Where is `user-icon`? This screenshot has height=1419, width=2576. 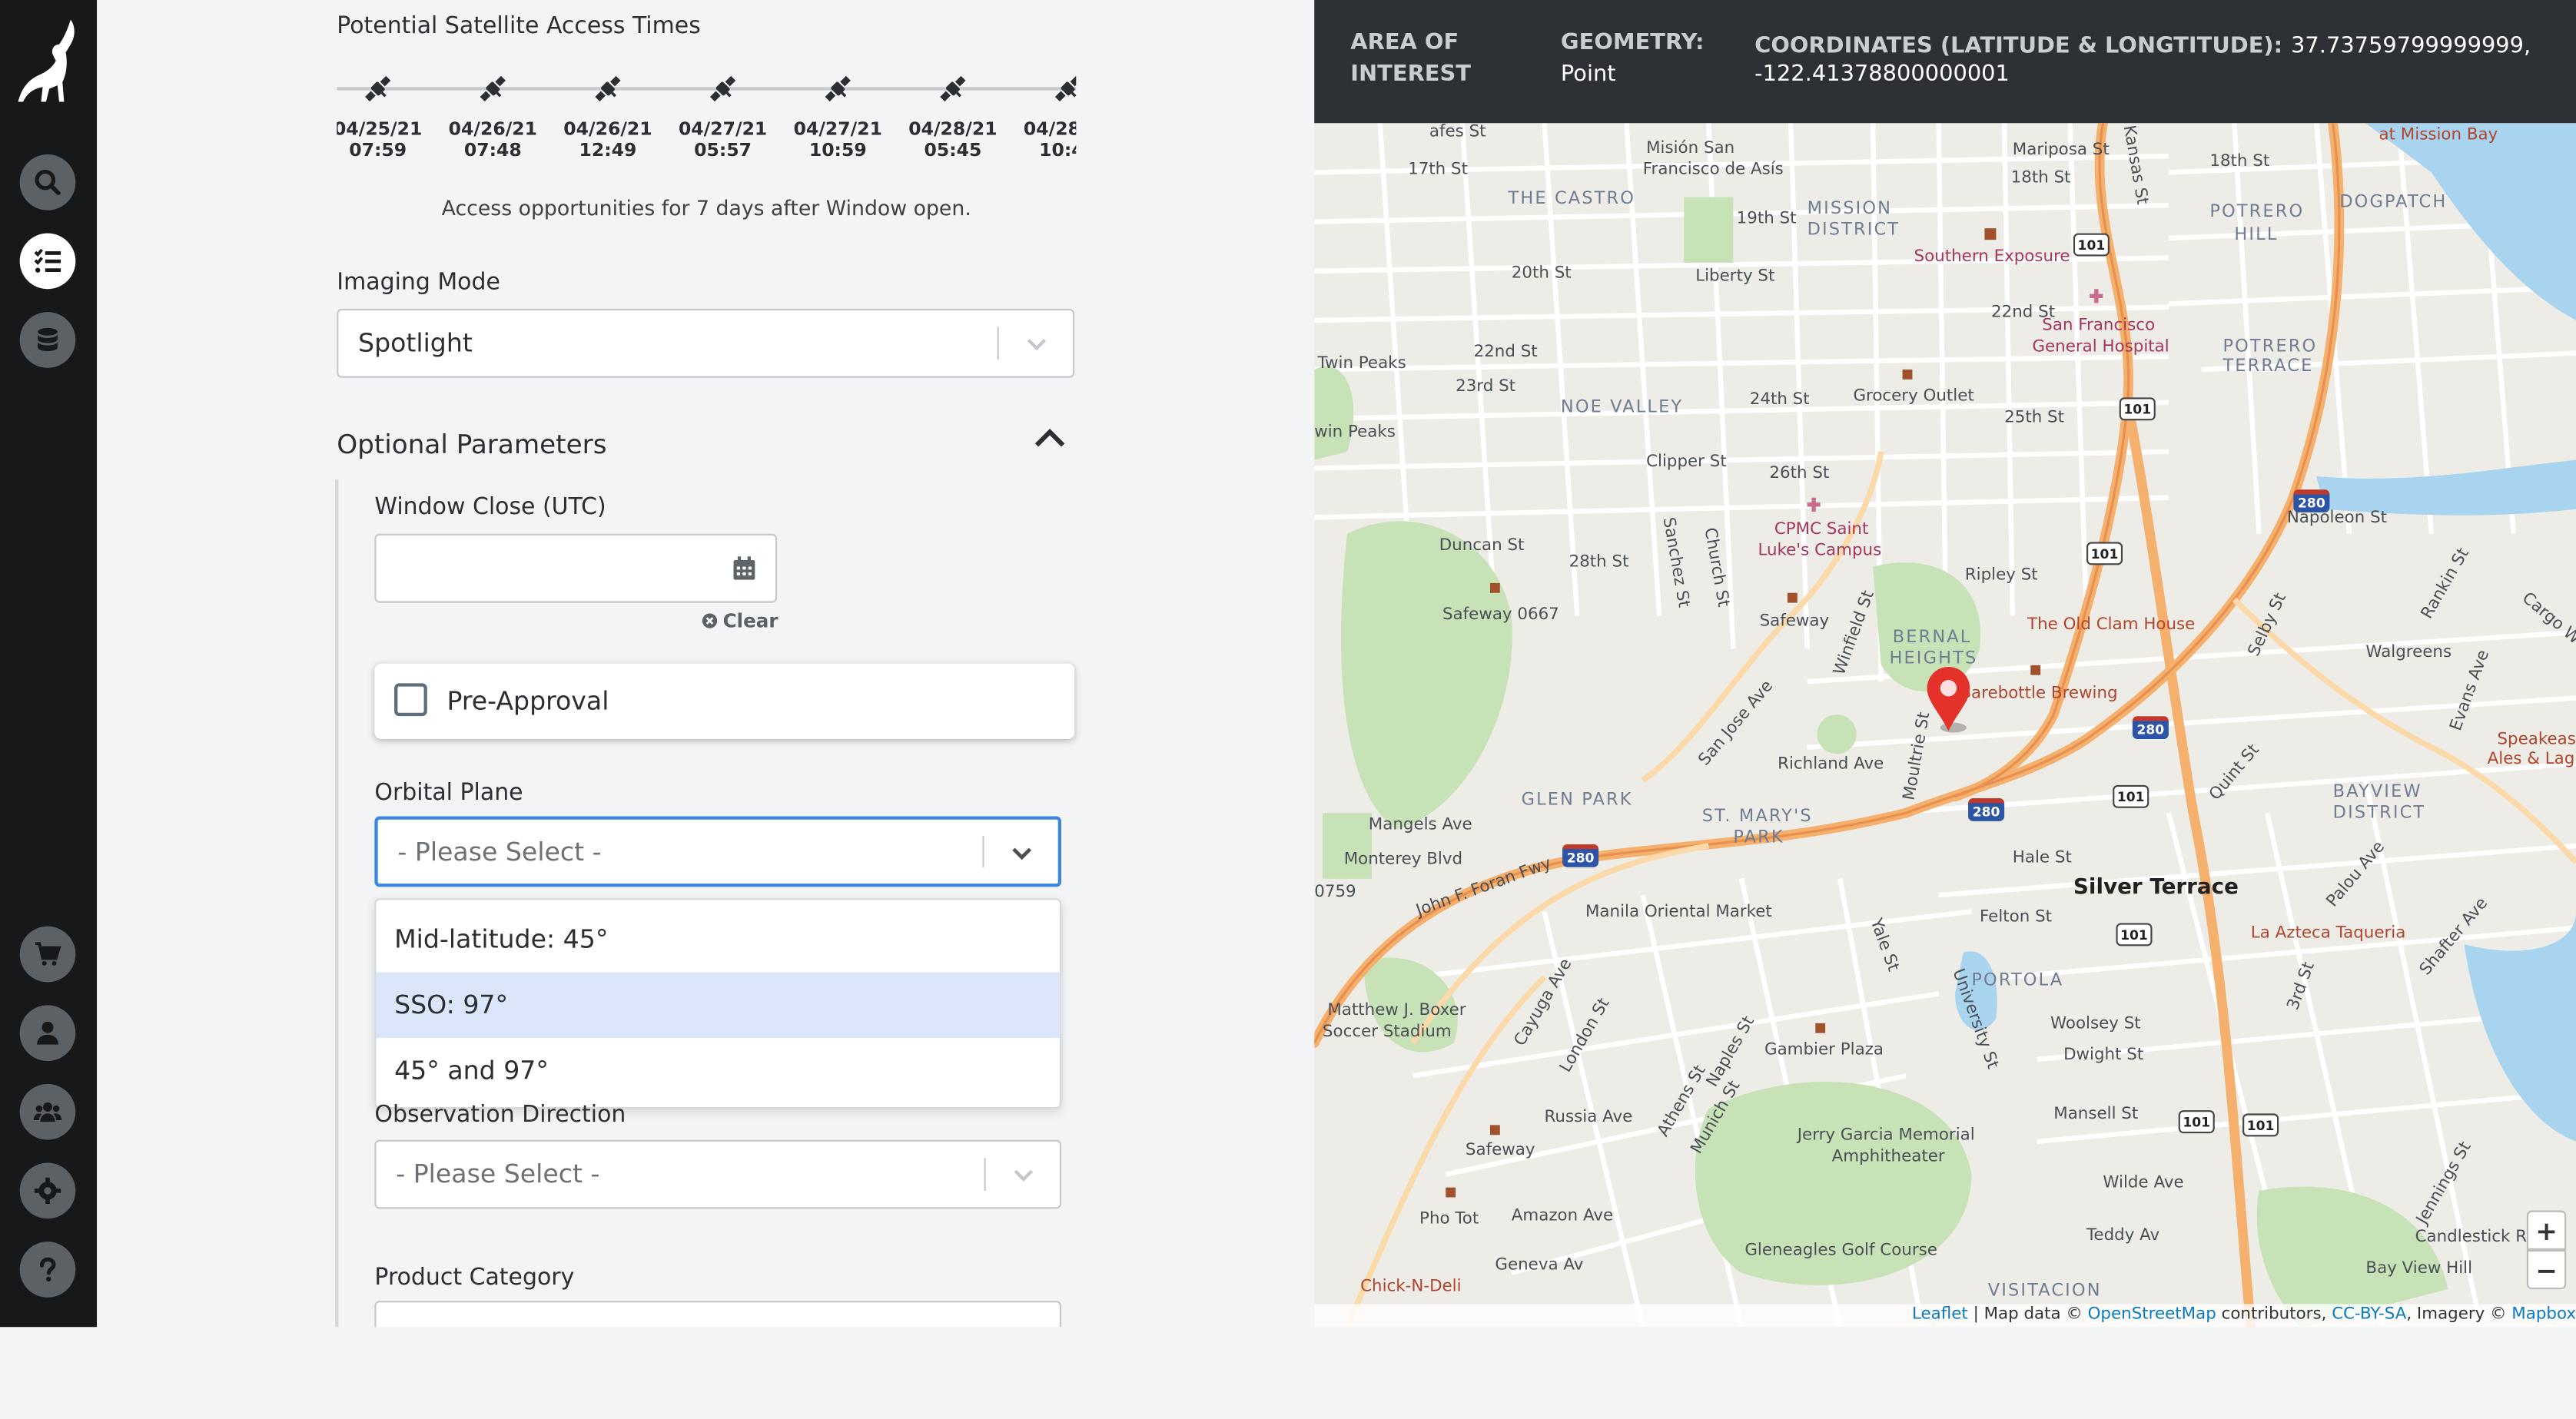 user-icon is located at coordinates (47, 1033).